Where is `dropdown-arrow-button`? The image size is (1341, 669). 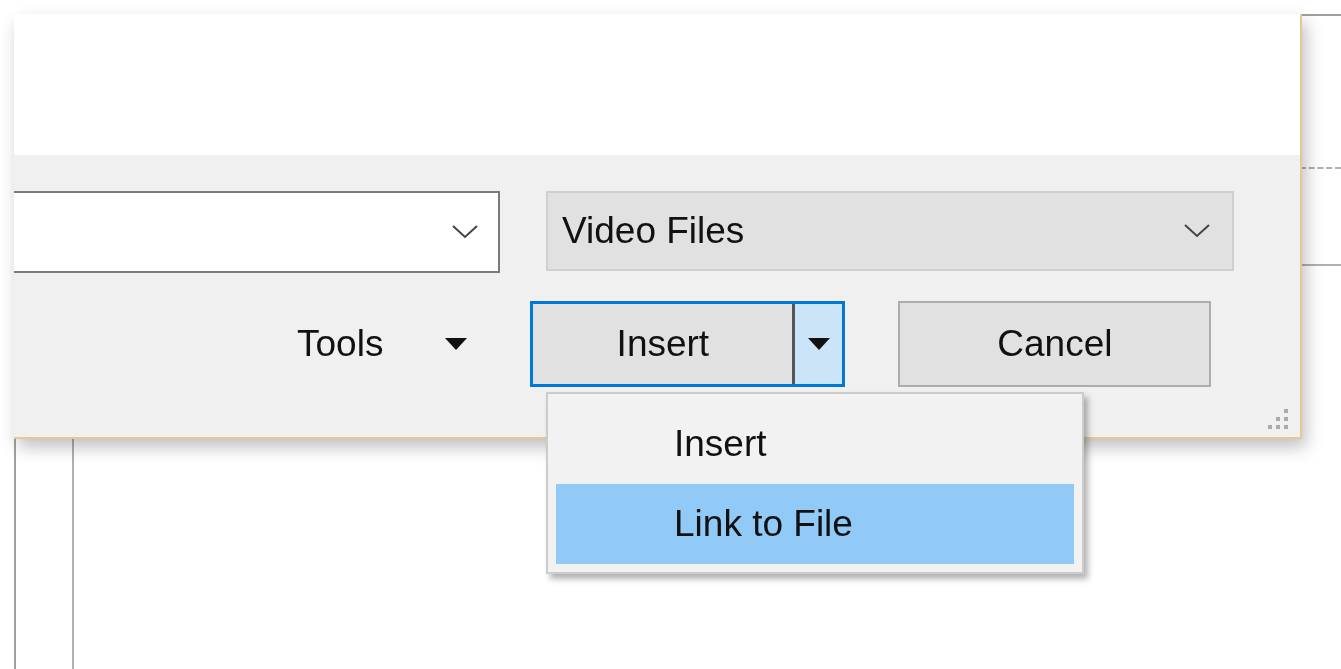 dropdown-arrow-button is located at coordinates (817, 344).